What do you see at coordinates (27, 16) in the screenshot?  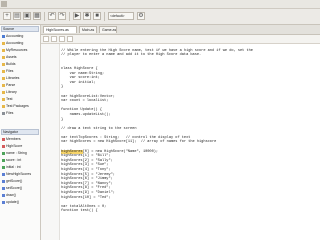 I see `save-icon: ▣` at bounding box center [27, 16].